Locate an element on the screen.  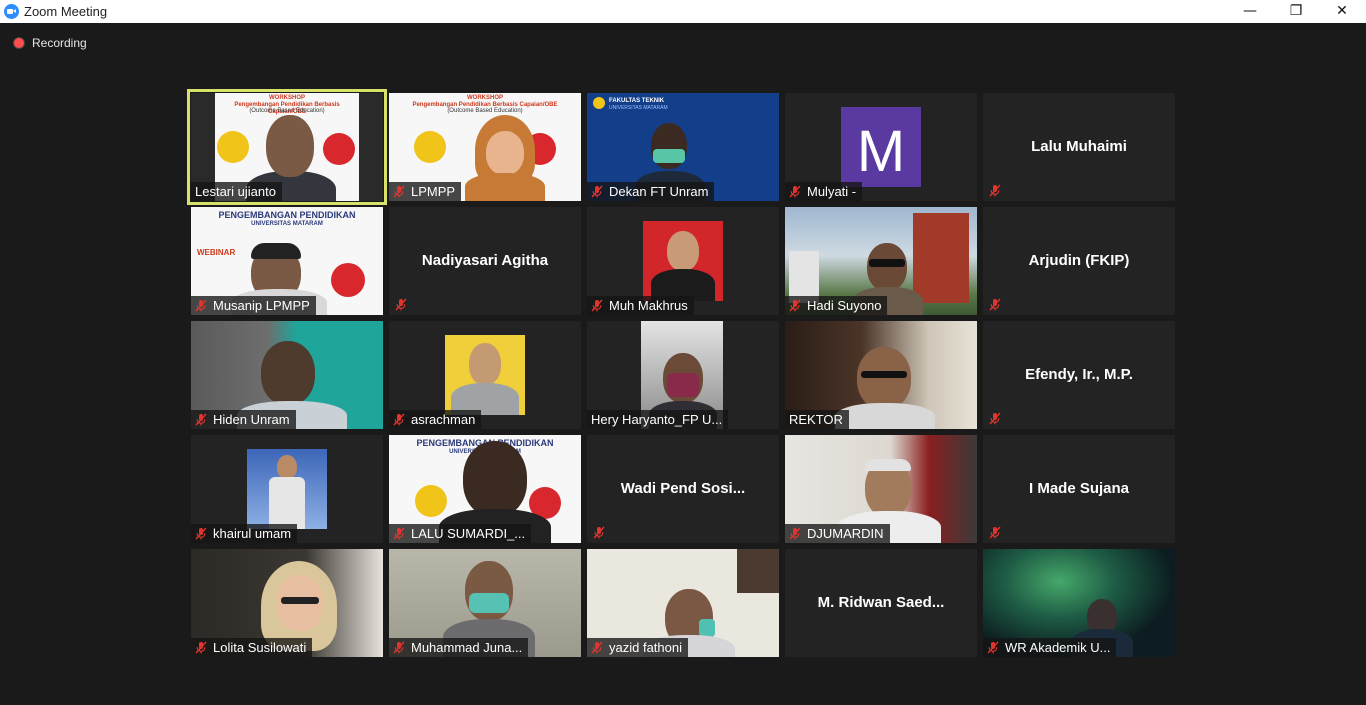
participant-name-center: I Made Sujana is located at coordinates (1079, 488).